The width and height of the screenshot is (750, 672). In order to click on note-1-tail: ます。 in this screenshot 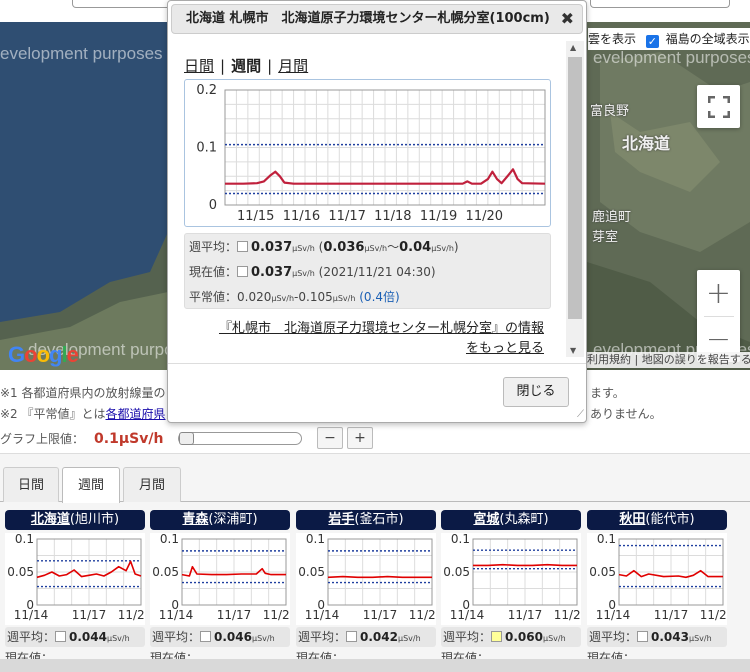, I will do `click(607, 393)`.